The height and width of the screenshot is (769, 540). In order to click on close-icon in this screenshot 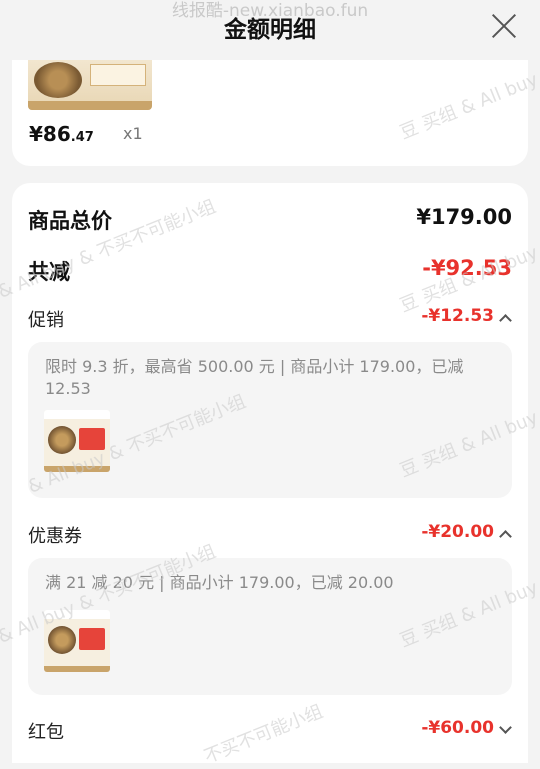, I will do `click(504, 26)`.